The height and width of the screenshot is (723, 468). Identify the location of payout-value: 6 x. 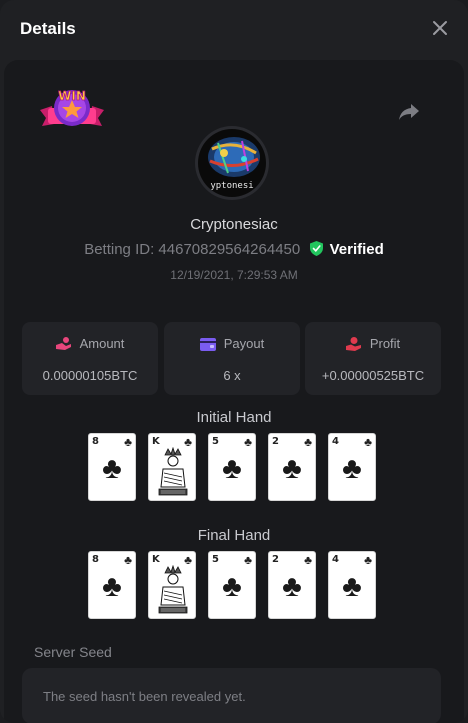
(232, 375).